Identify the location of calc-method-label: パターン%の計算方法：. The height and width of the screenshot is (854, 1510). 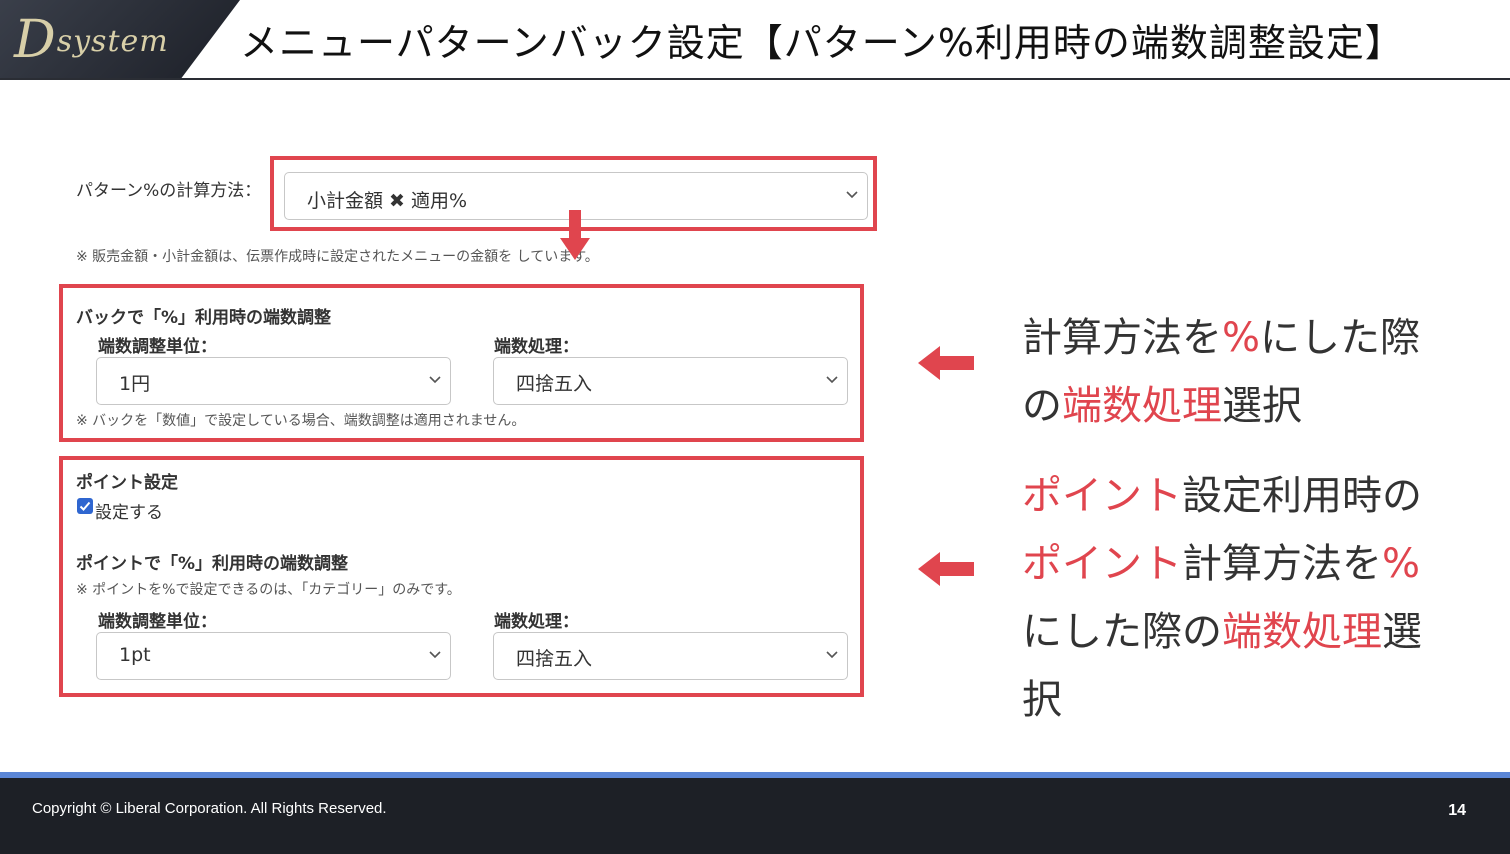
(169, 191).